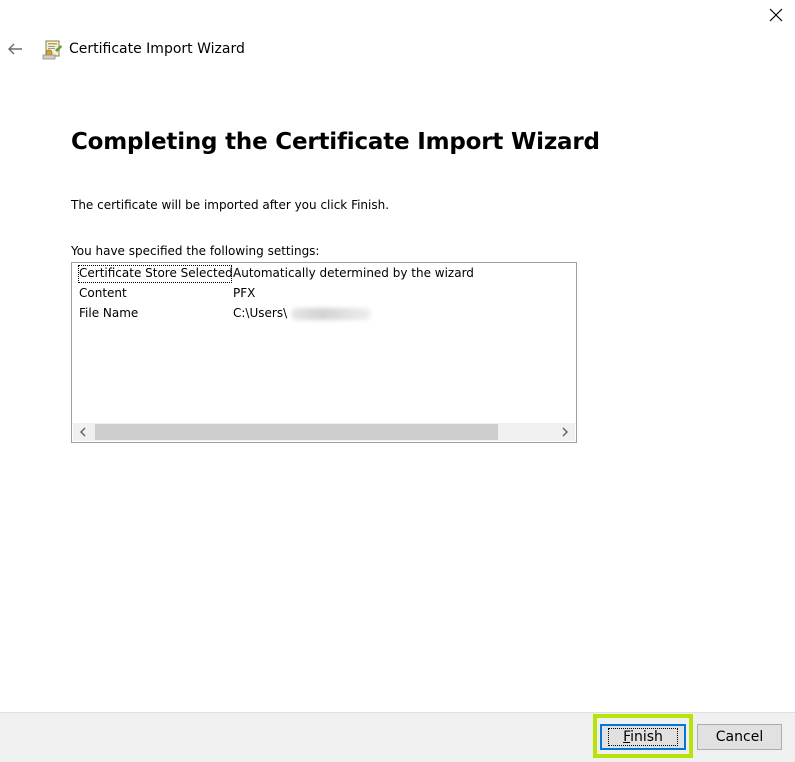 The image size is (795, 762). I want to click on finish-button: Finish, so click(643, 737).